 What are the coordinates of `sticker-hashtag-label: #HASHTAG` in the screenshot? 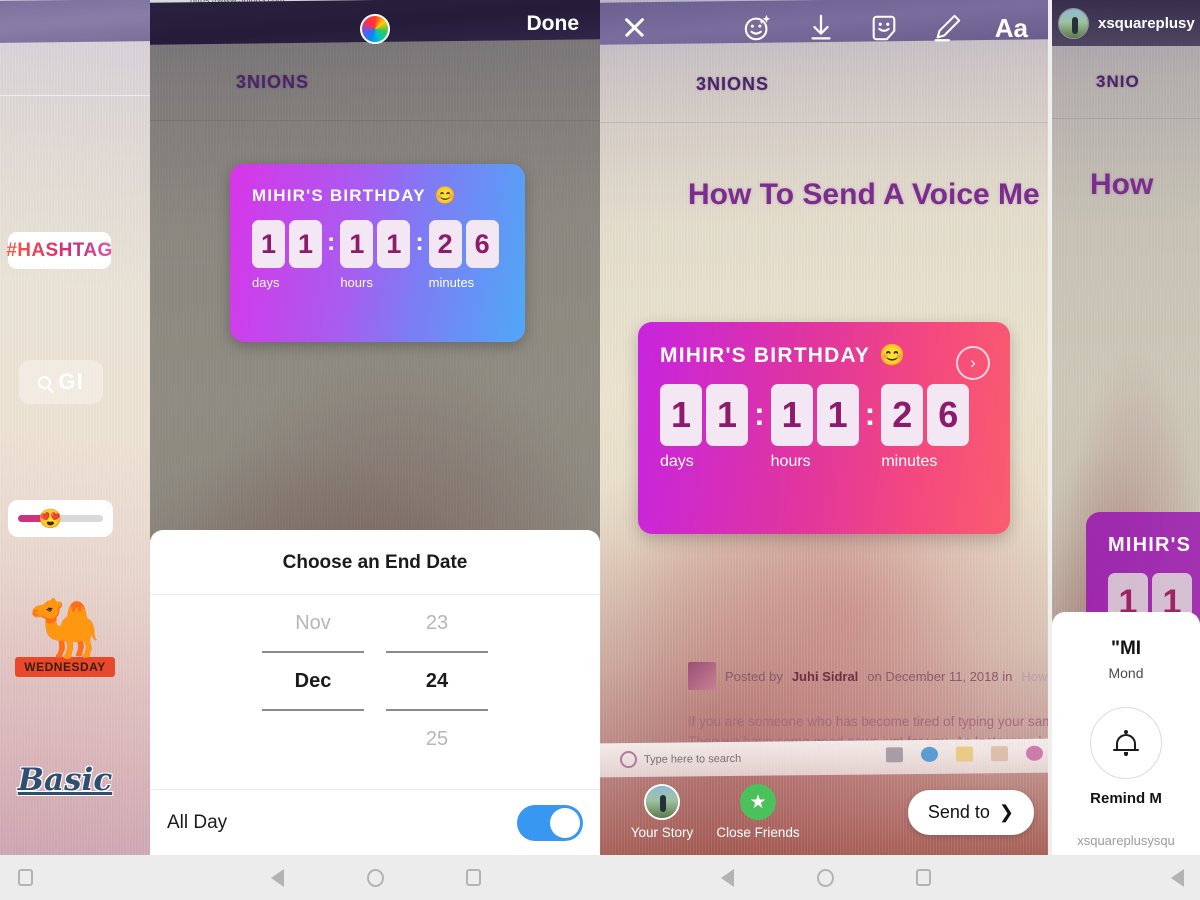 It's located at (59, 250).